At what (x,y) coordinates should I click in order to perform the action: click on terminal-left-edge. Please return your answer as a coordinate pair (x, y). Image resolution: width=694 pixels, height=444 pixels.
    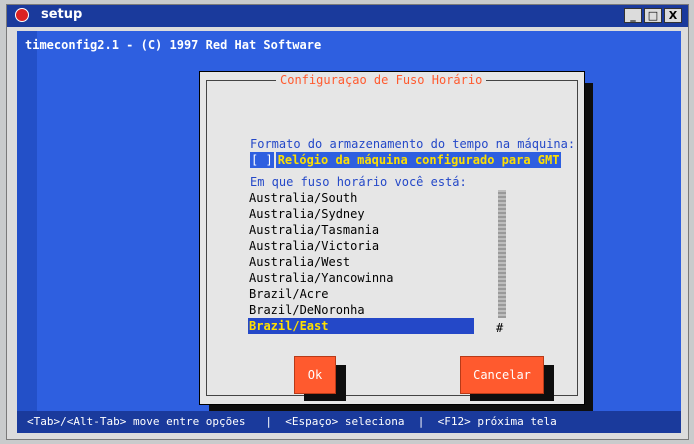
    Looking at the image, I should click on (27, 232).